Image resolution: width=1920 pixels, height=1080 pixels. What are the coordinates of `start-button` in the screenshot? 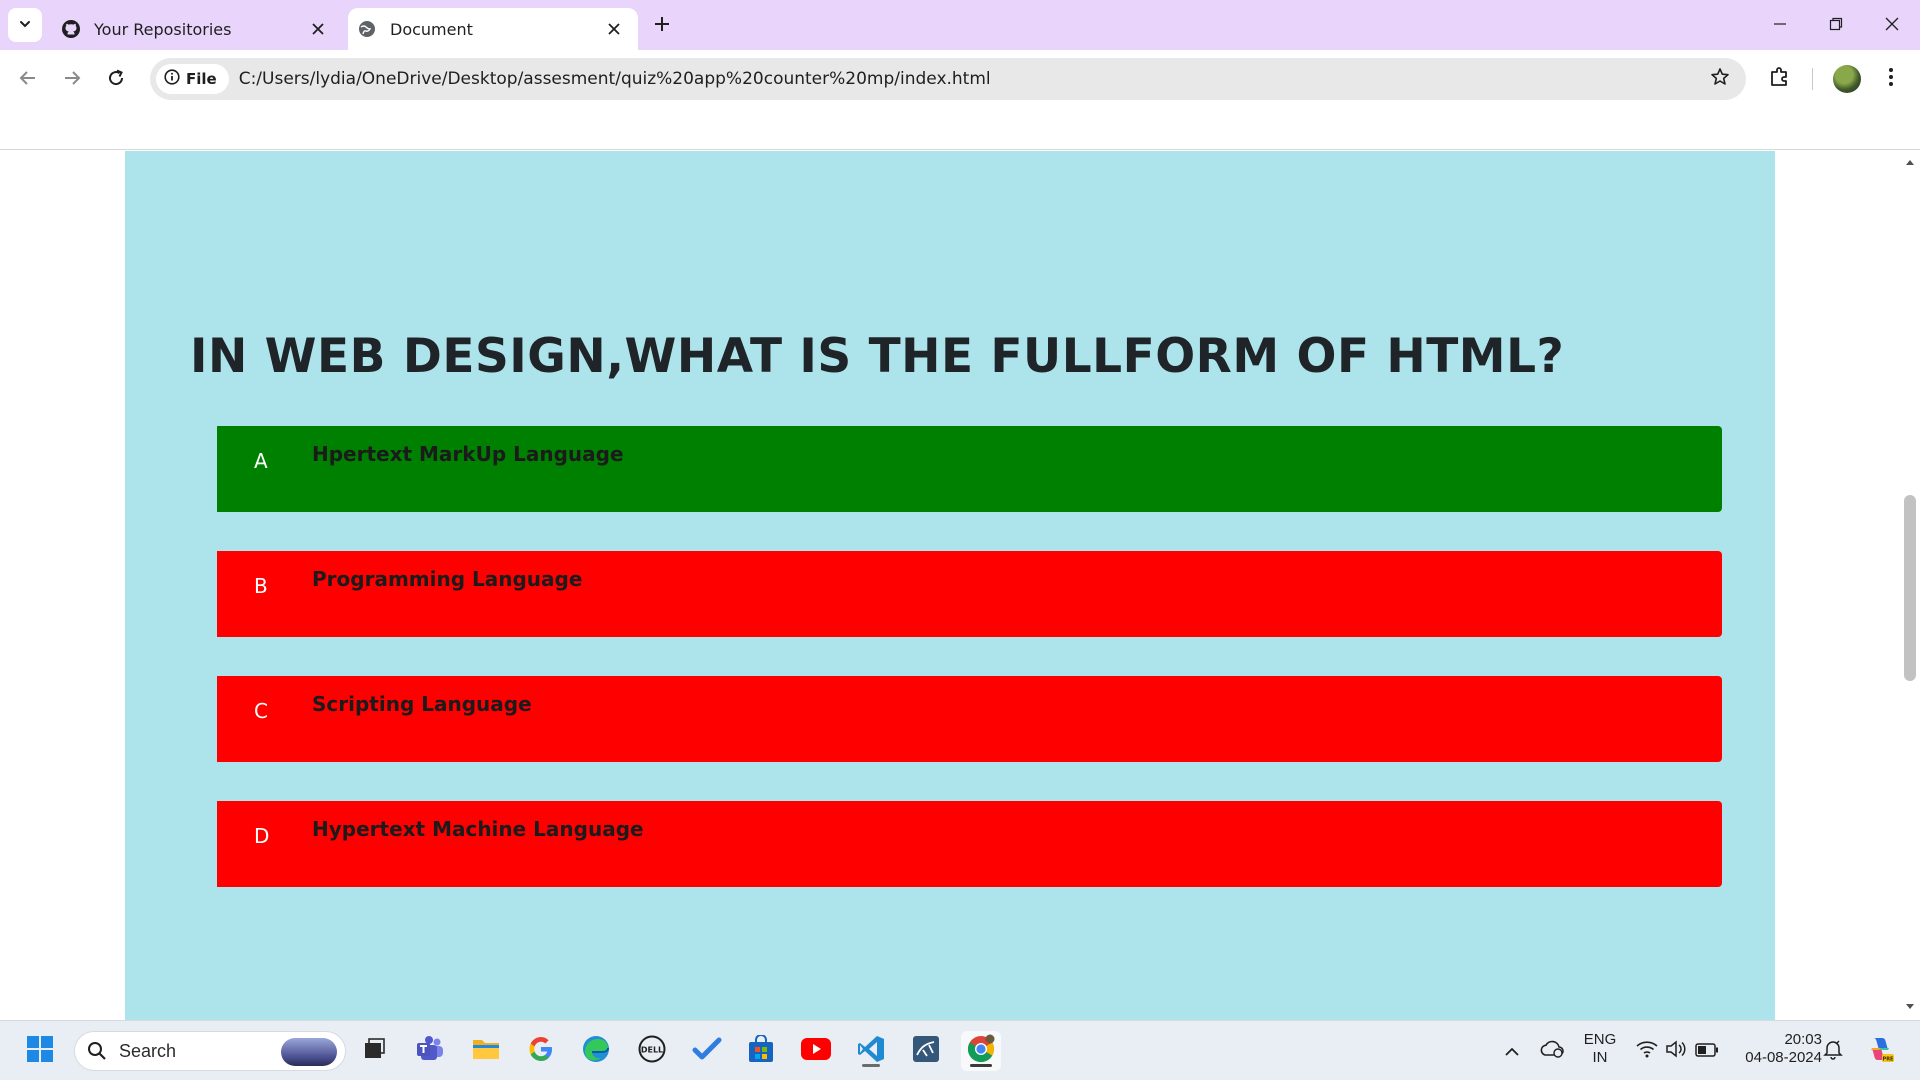 It's located at (40, 1051).